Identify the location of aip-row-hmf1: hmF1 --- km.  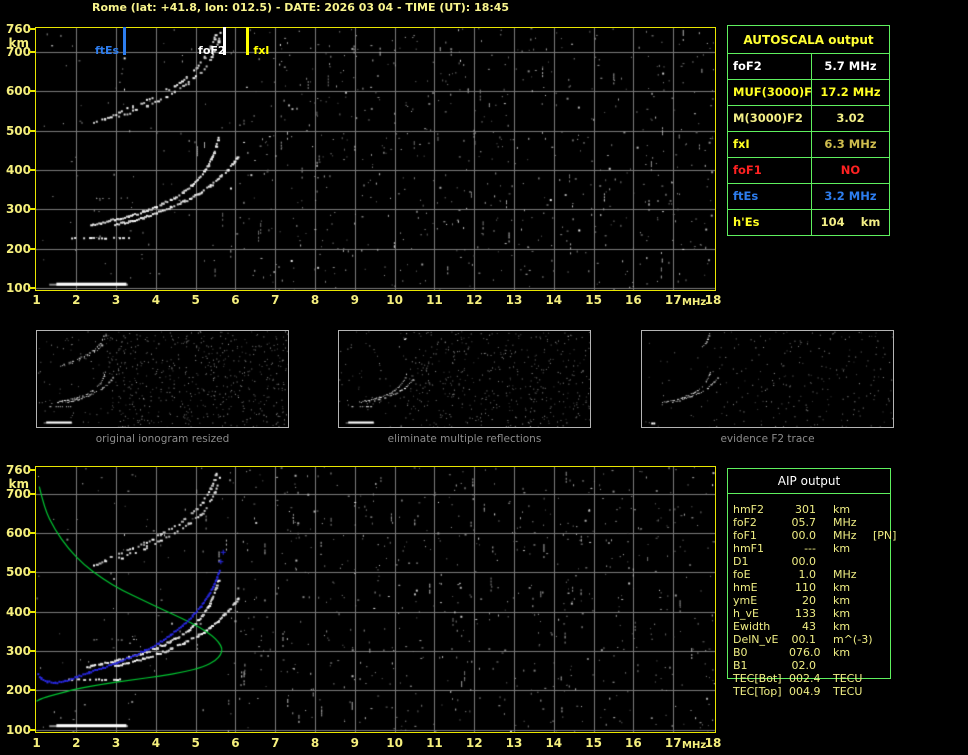
(827, 548).